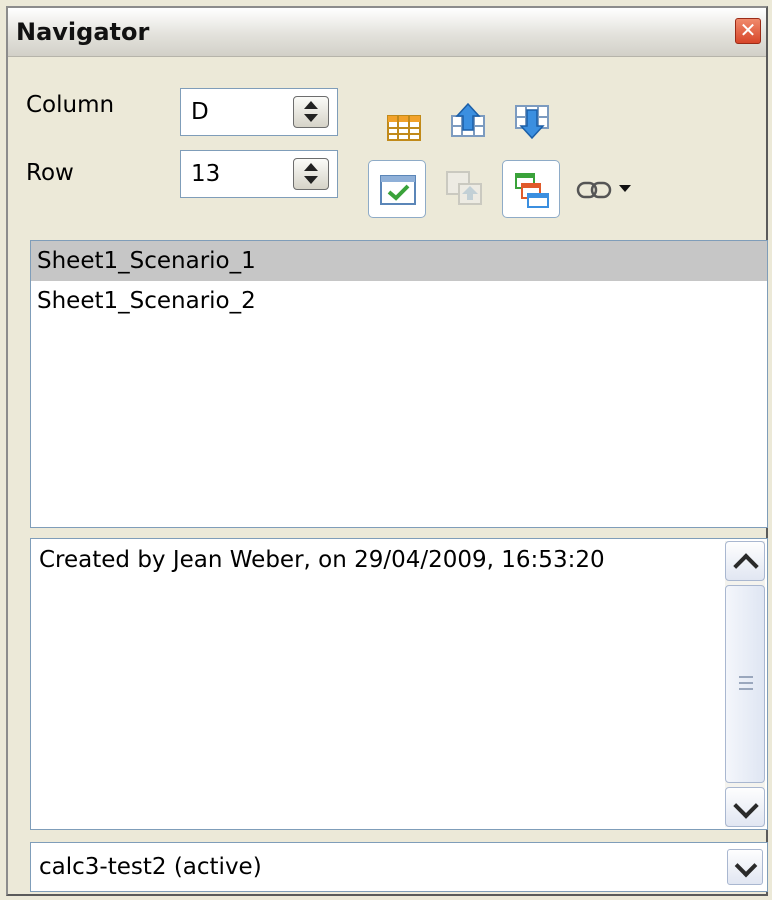  I want to click on scroll-up-button, so click(745, 561).